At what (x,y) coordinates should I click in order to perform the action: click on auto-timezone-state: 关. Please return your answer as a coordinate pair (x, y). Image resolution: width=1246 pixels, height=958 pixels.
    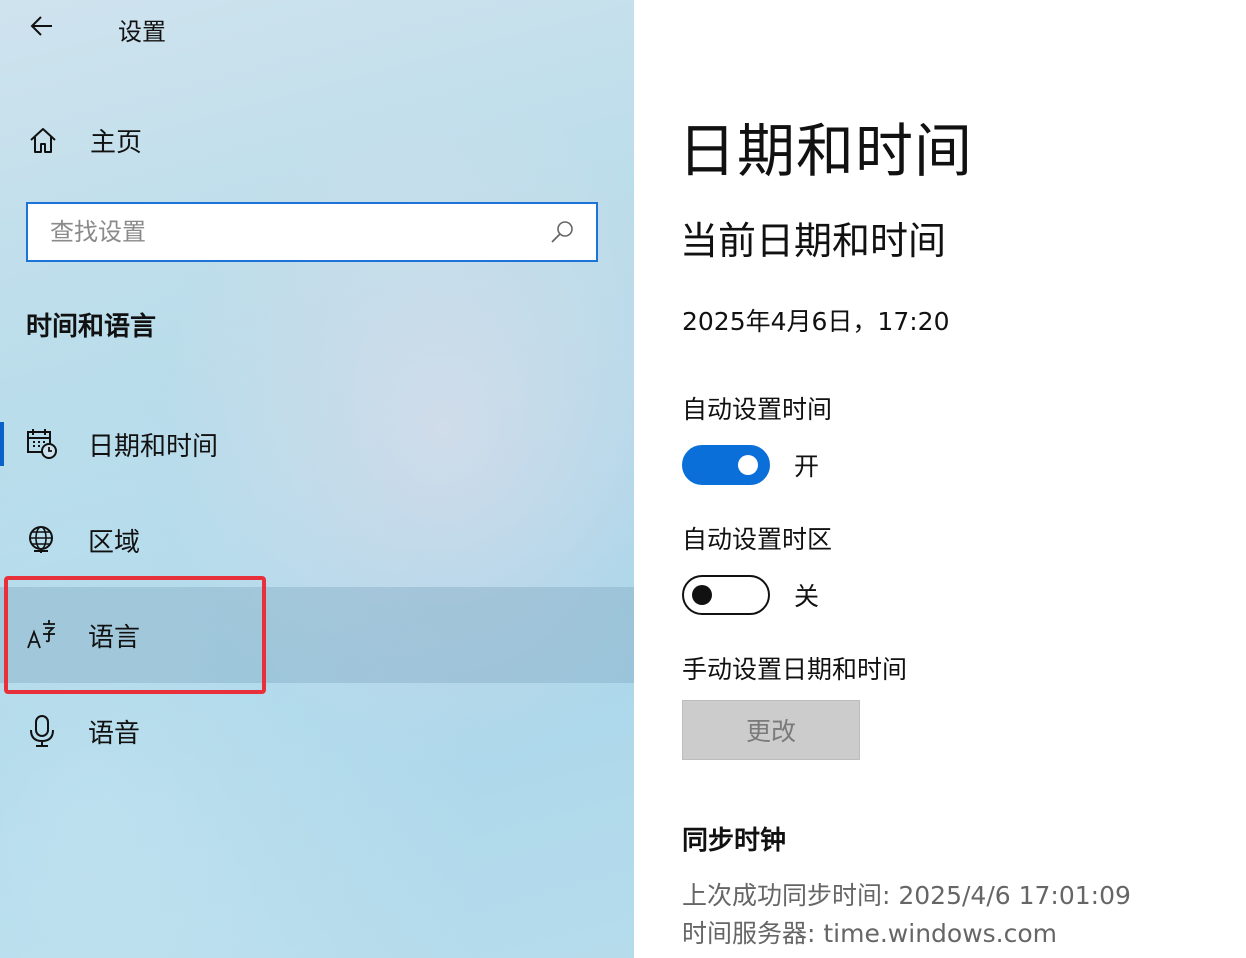
    Looking at the image, I should click on (807, 596).